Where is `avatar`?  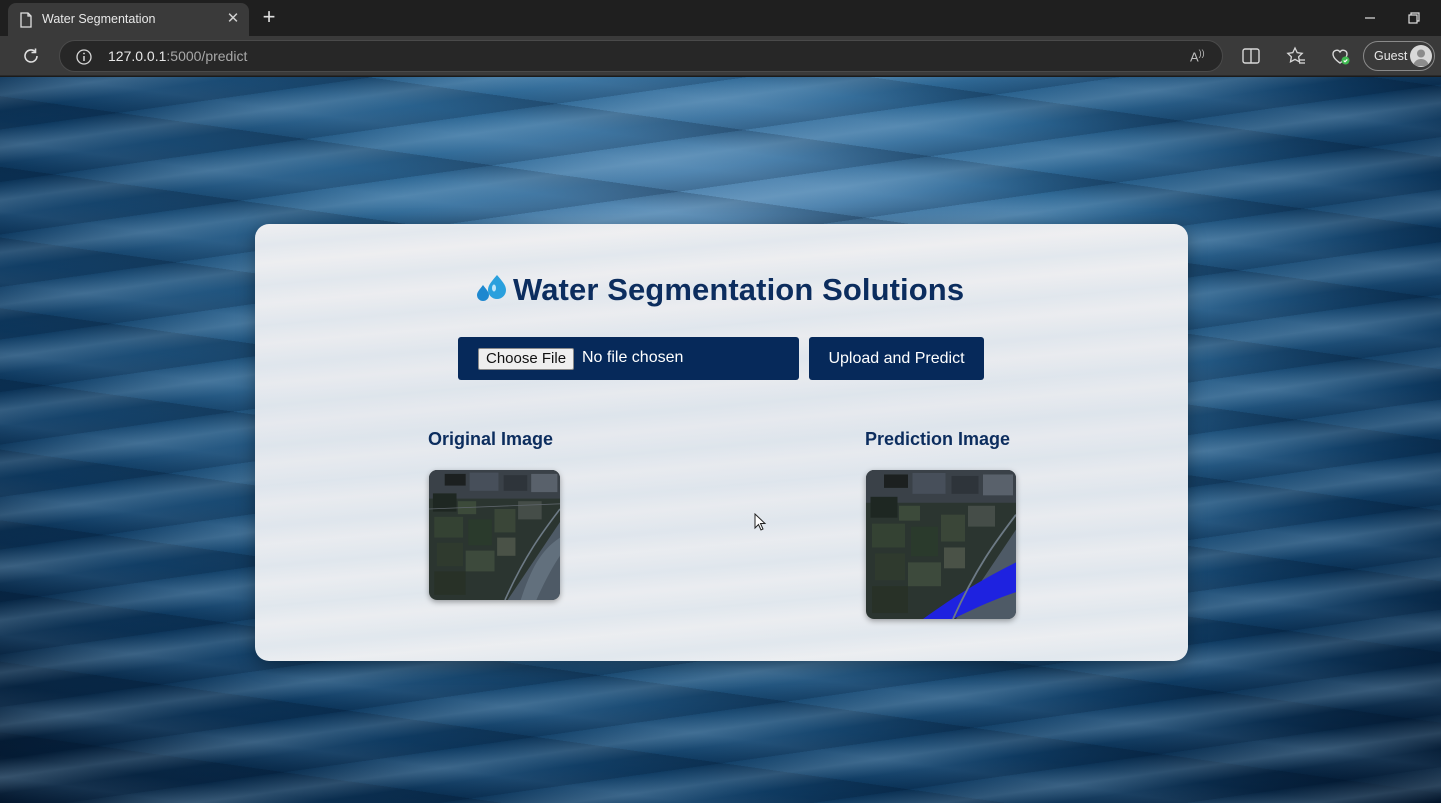
avatar is located at coordinates (1421, 56).